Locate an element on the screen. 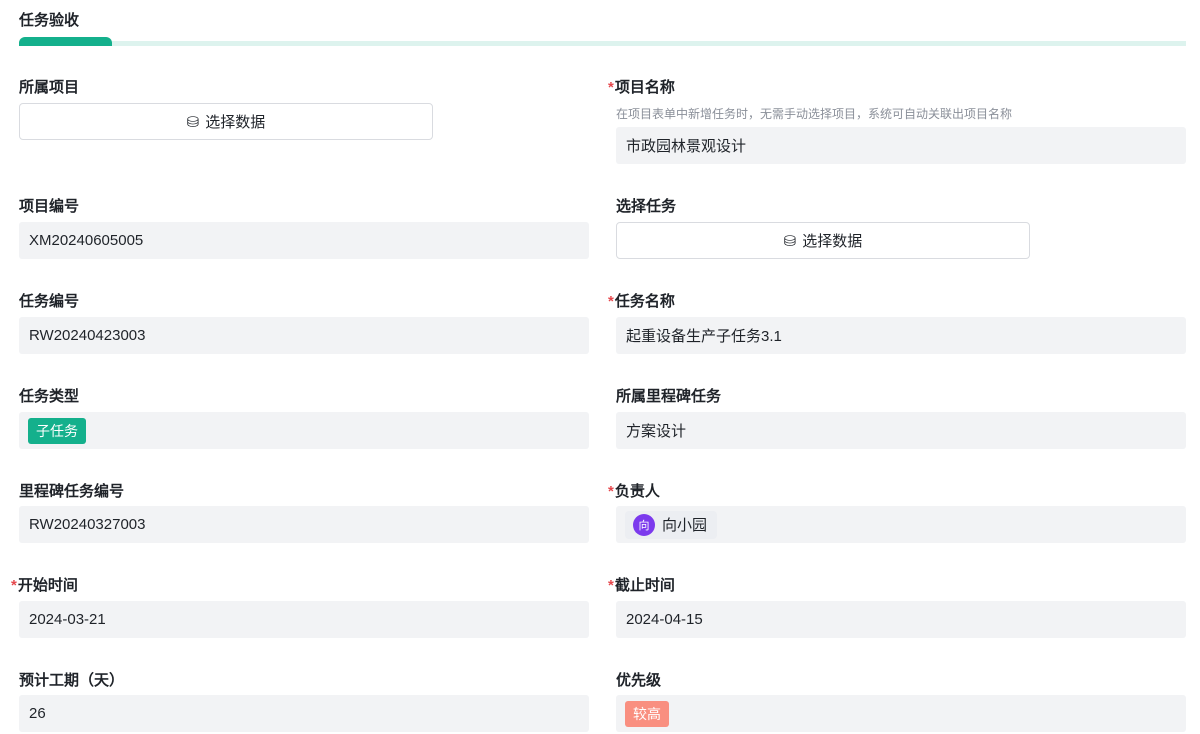 Image resolution: width=1200 pixels, height=734 pixels. priority-label: 优先级 is located at coordinates (639, 680).